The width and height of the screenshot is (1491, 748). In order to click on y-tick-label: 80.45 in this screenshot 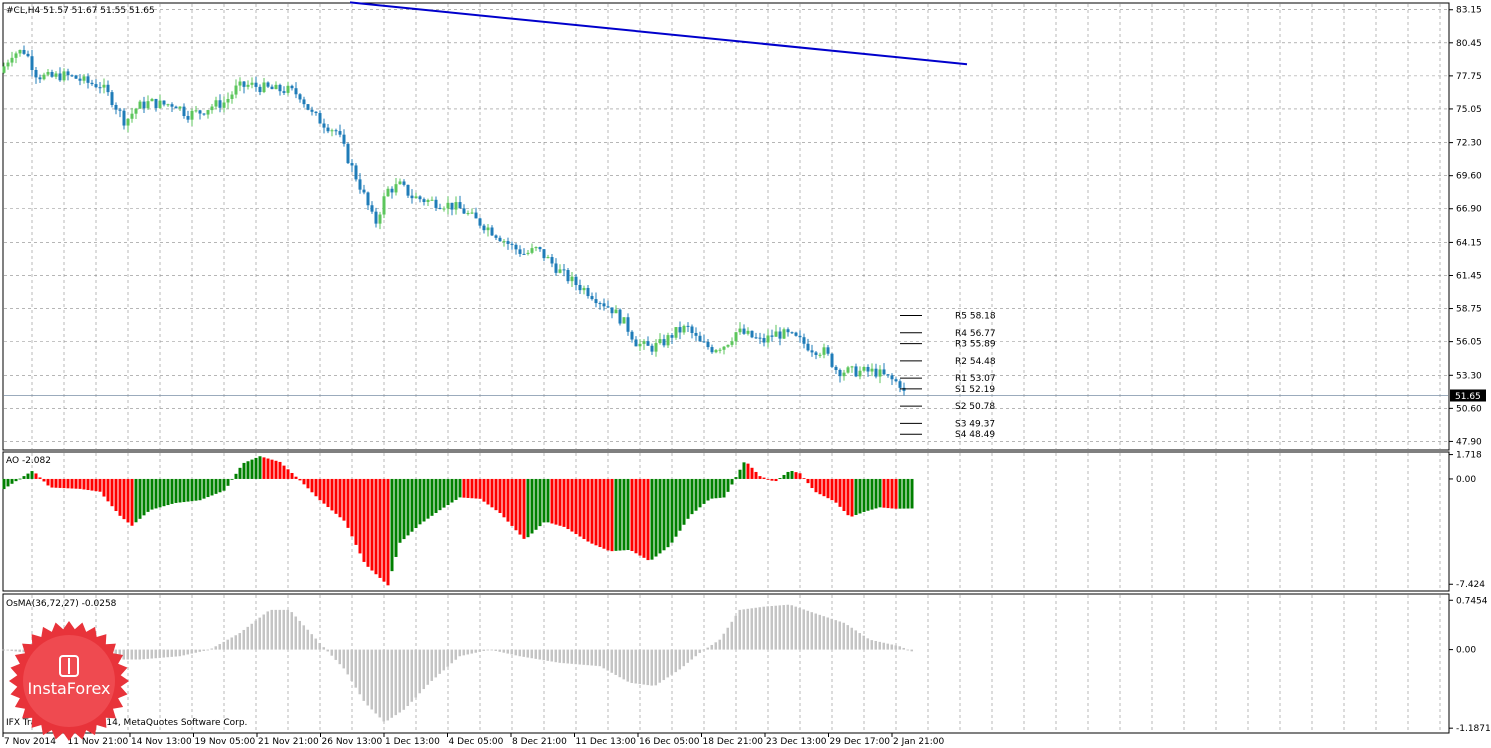, I will do `click(1469, 44)`.